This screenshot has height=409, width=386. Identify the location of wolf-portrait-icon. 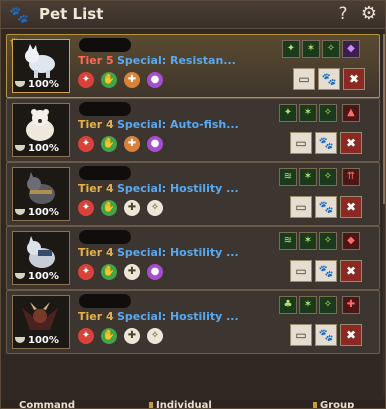
(40, 61).